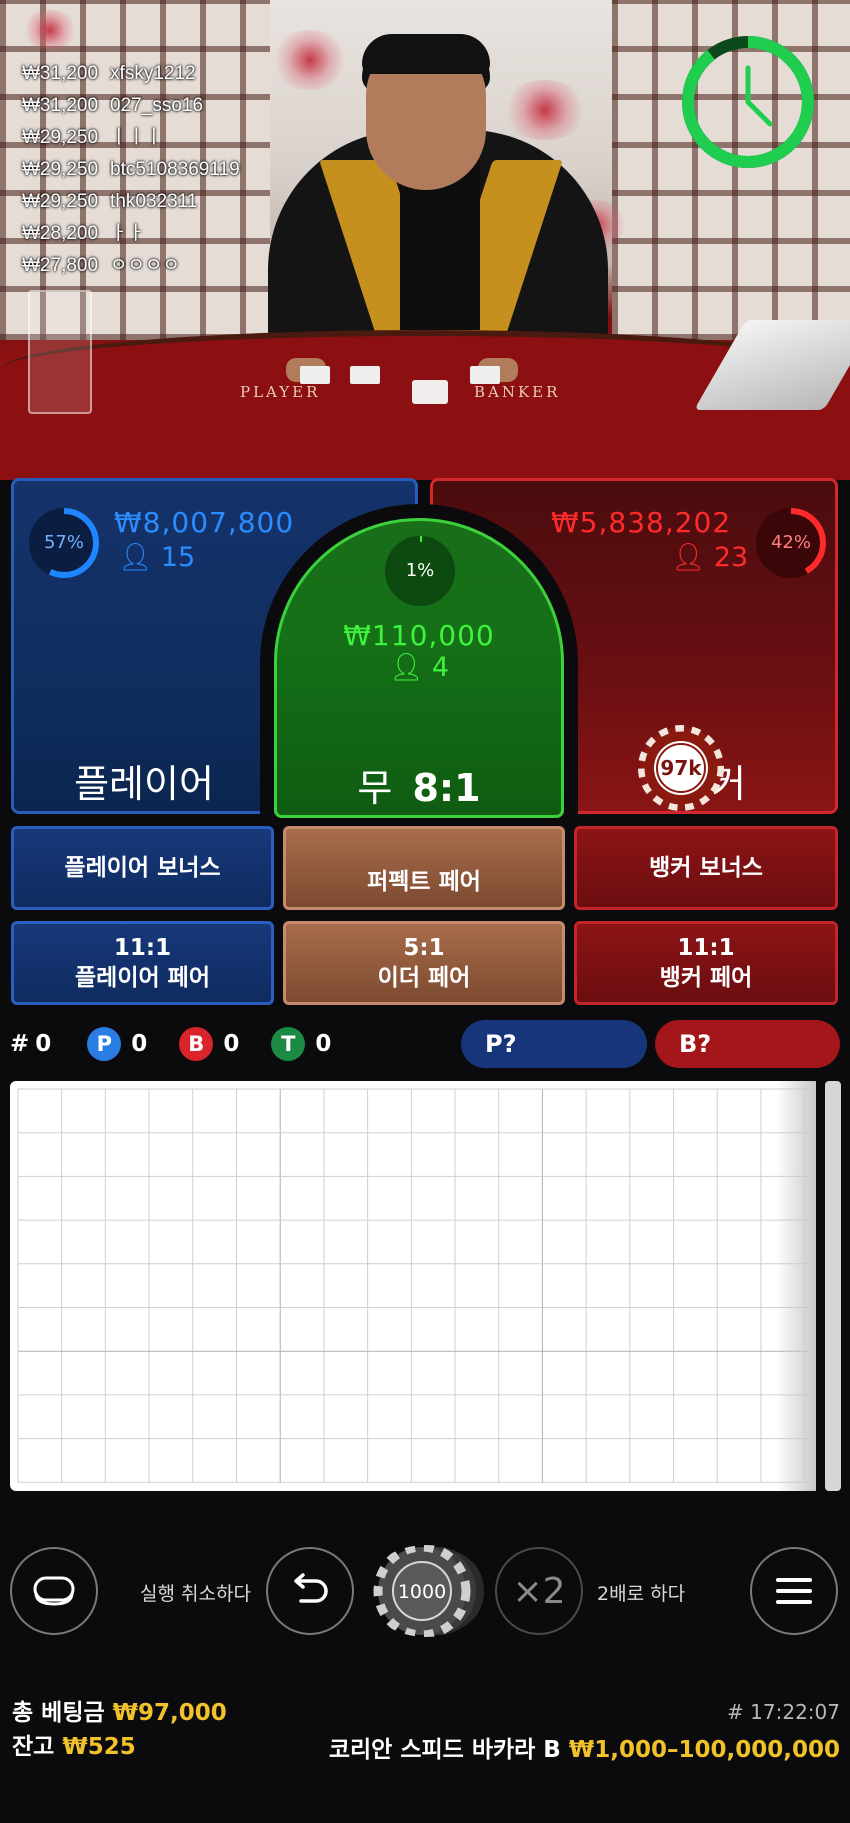  Describe the element at coordinates (430, 392) in the screenshot. I see `card-shoe-icon` at that location.